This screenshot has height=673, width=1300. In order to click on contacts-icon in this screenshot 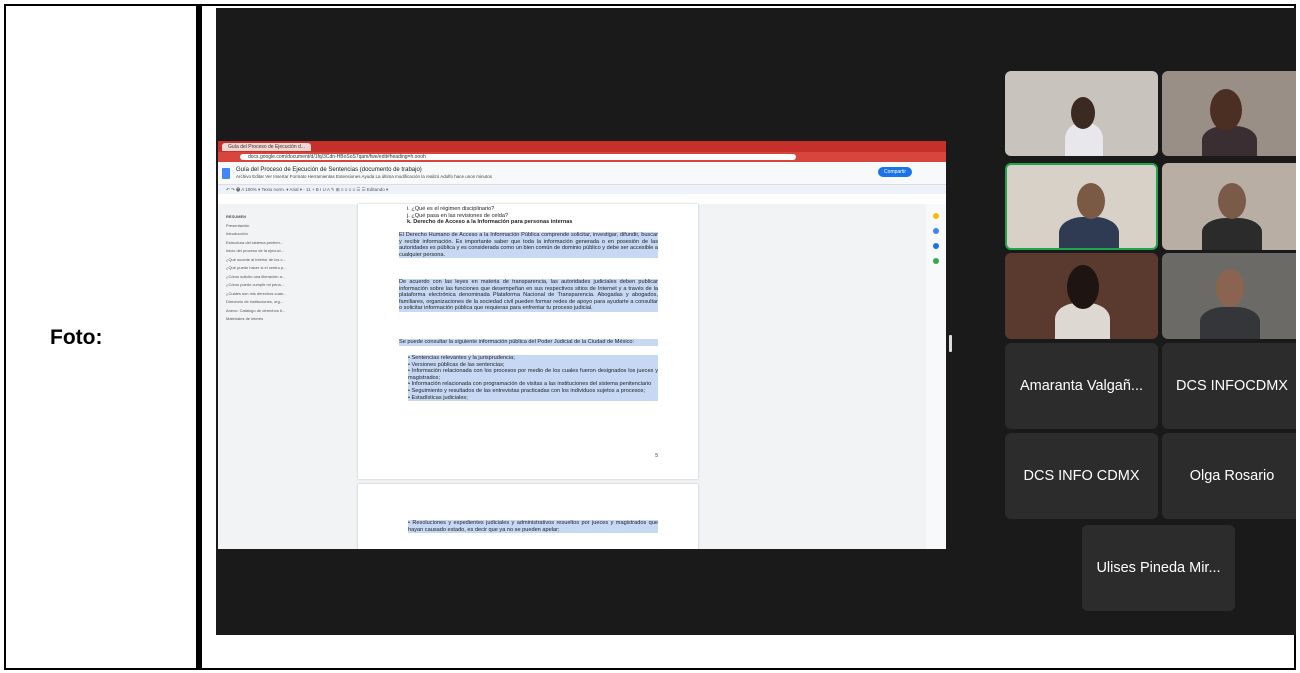, I will do `click(936, 246)`.